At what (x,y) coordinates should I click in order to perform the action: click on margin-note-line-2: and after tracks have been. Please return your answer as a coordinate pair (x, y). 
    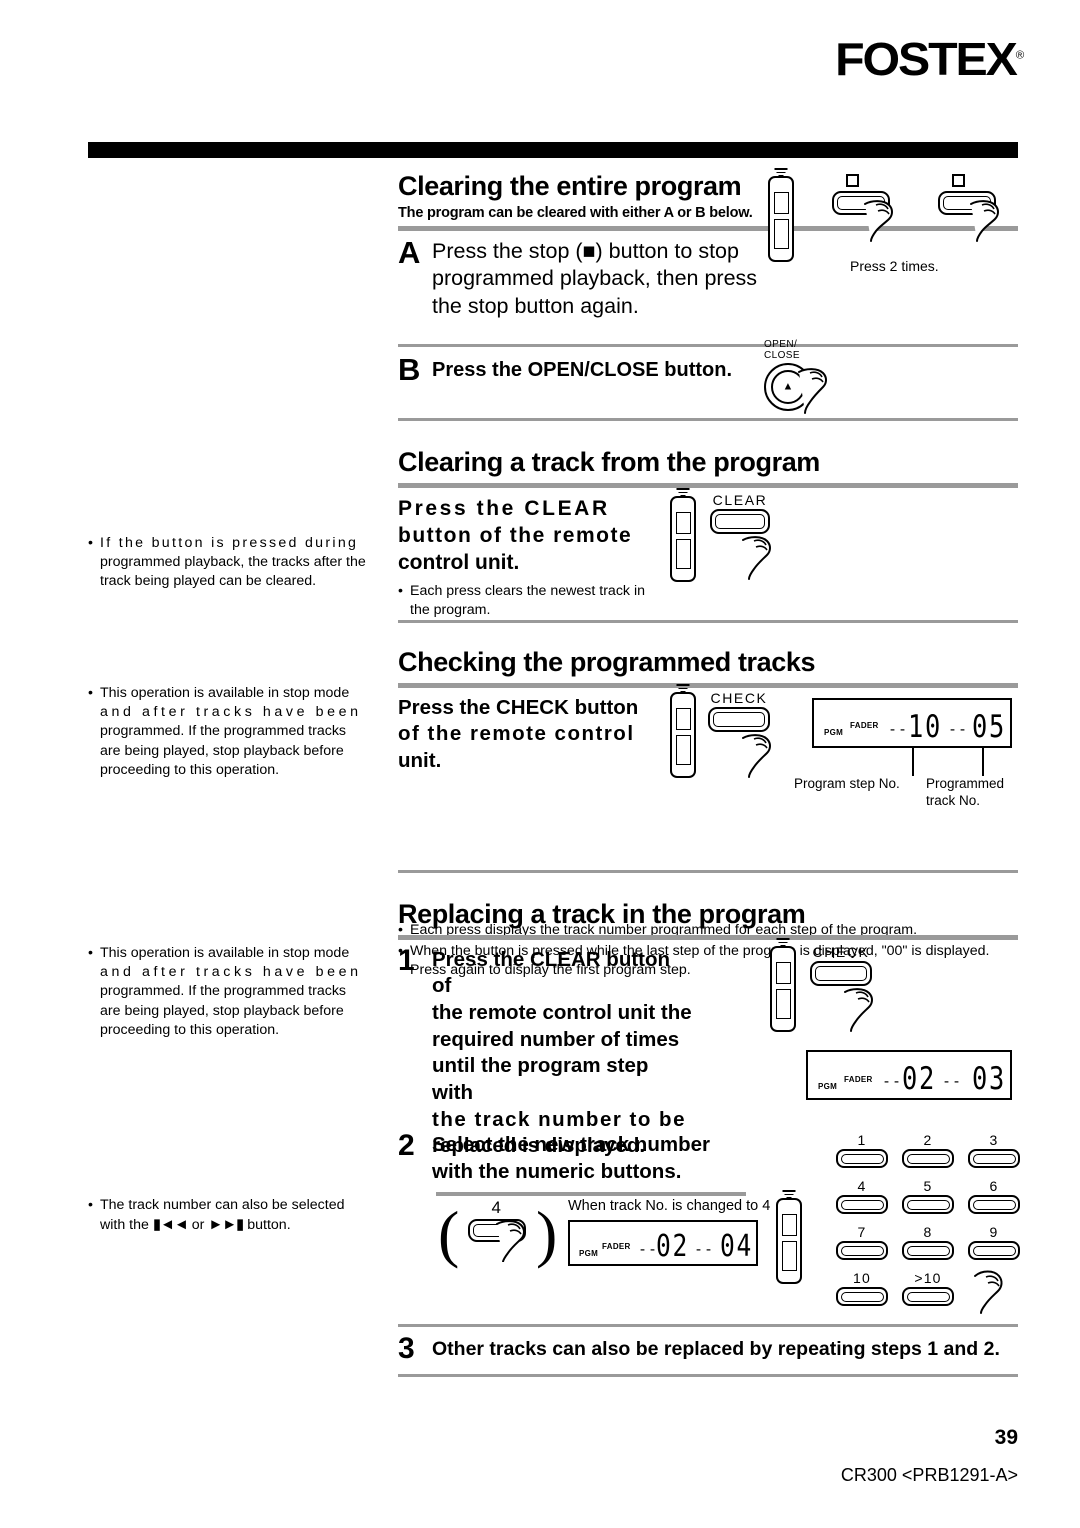
    Looking at the image, I should click on (231, 972).